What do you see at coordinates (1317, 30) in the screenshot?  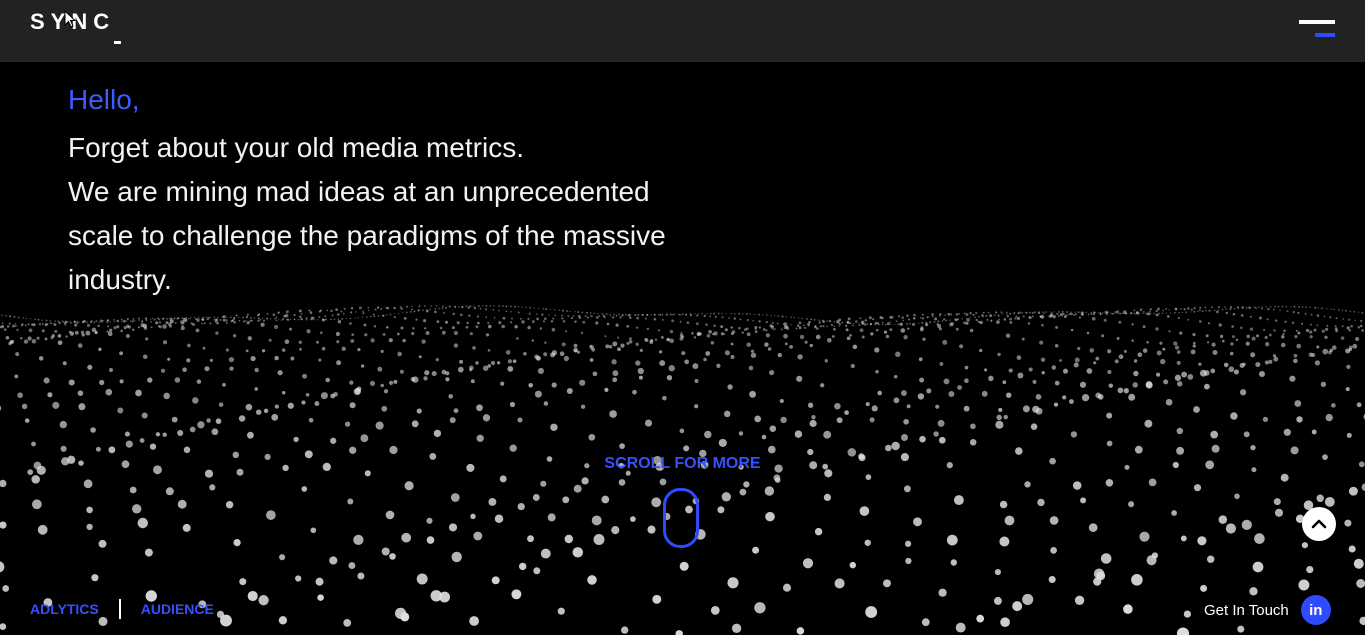 I see `hamburger-menu-icon` at bounding box center [1317, 30].